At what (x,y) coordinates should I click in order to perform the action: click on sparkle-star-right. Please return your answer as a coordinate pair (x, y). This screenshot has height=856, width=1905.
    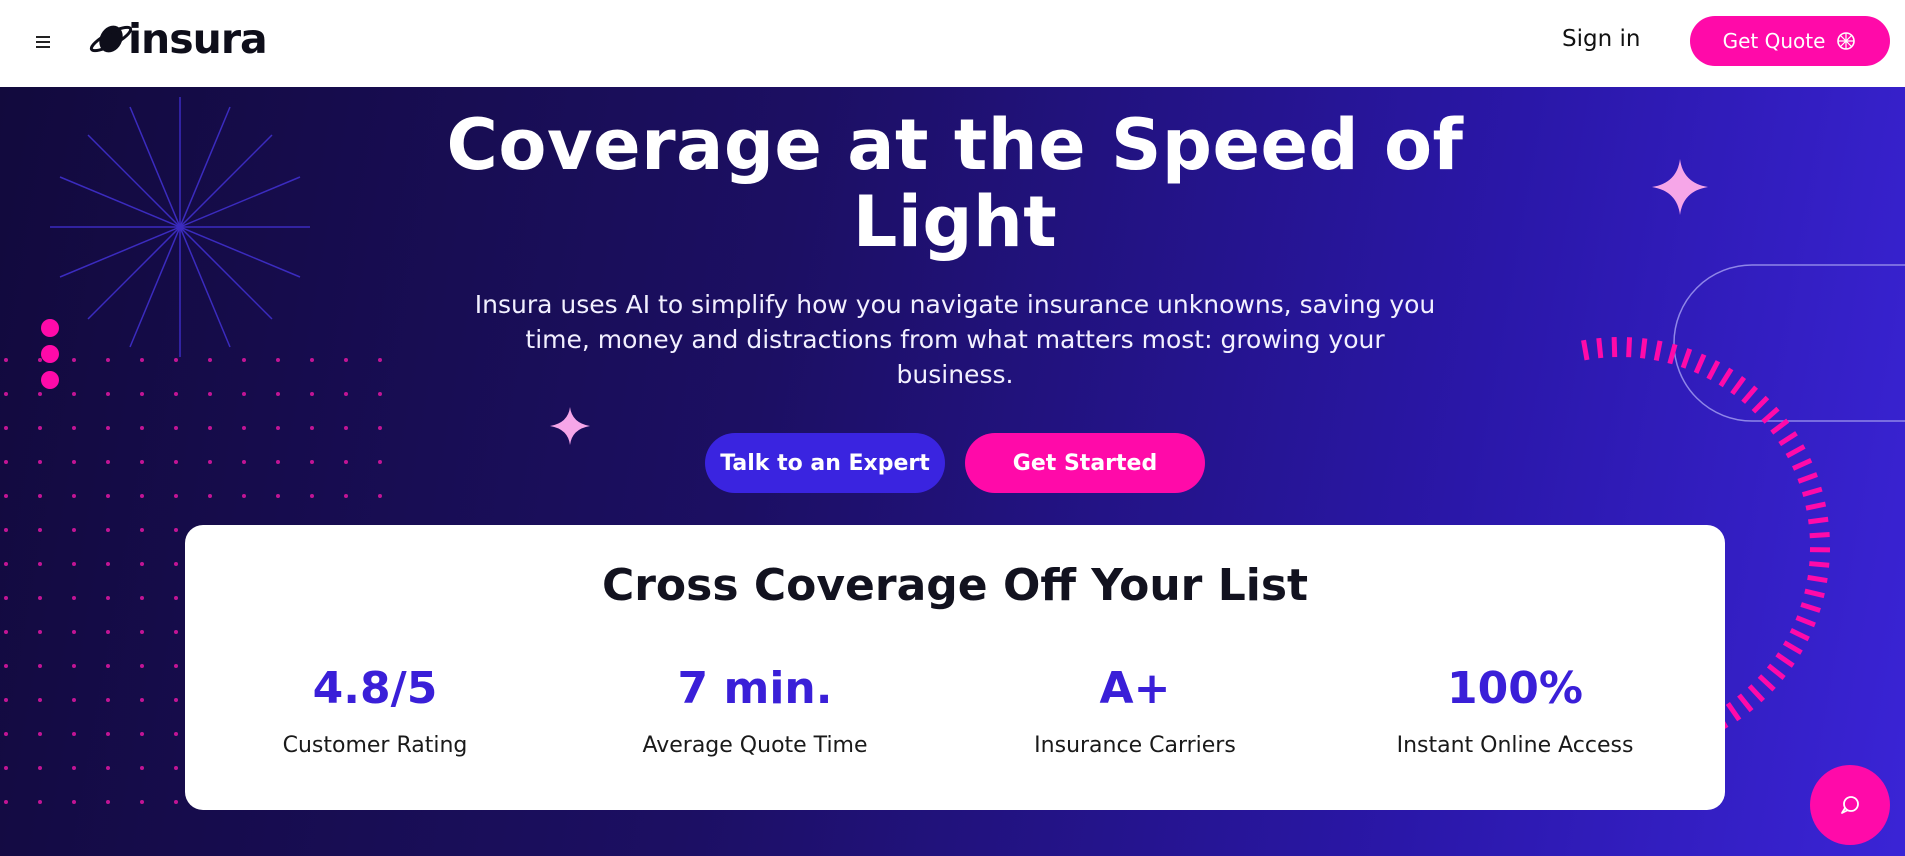
    Looking at the image, I should click on (1680, 187).